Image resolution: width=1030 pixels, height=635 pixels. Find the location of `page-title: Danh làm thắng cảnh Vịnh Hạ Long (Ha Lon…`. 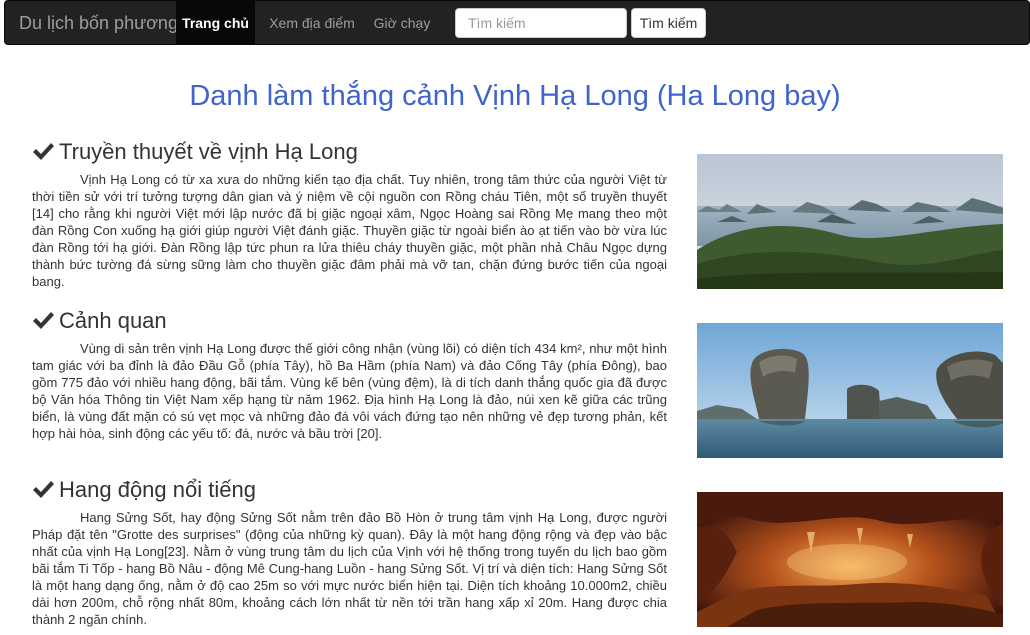

page-title: Danh làm thắng cảnh Vịnh Hạ Long (Ha Lon… is located at coordinates (515, 96).